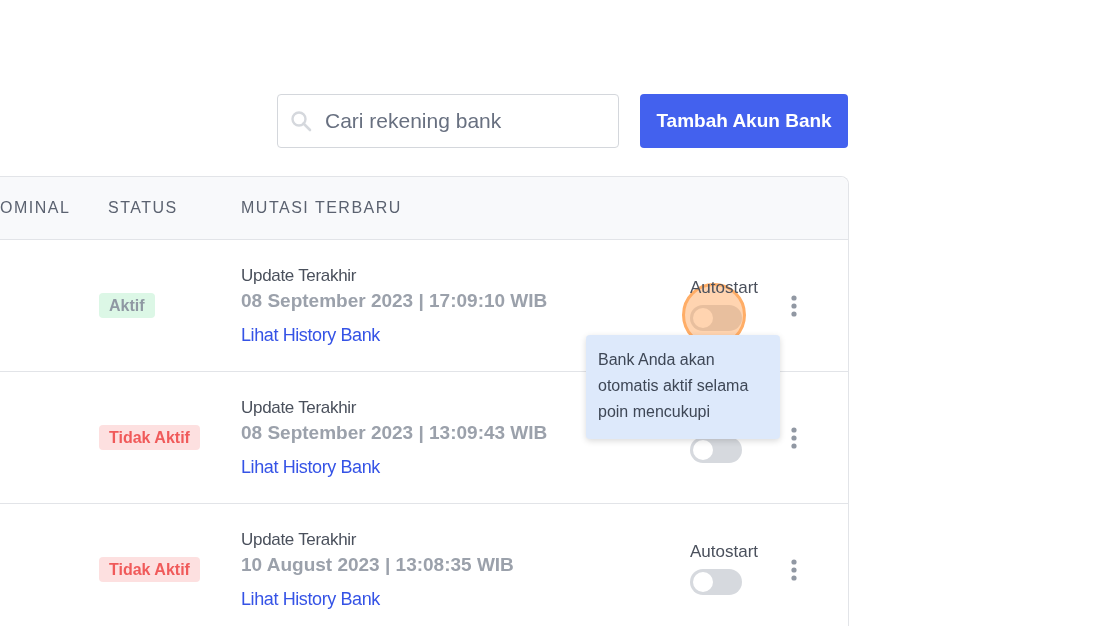  What do you see at coordinates (744, 121) in the screenshot?
I see `add-bank-account-button: Tambah Akun Bank` at bounding box center [744, 121].